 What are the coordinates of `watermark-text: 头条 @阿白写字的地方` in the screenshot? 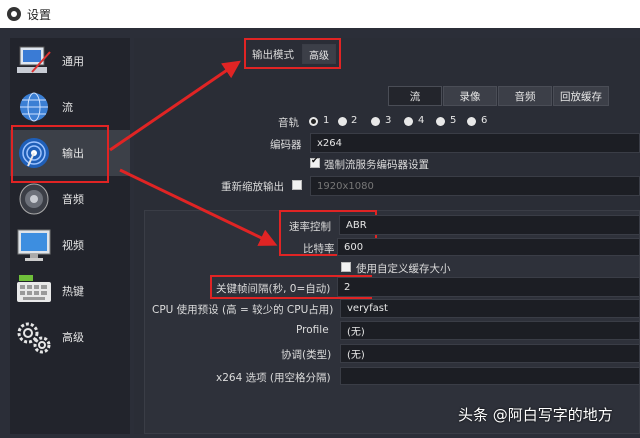 It's located at (535, 415).